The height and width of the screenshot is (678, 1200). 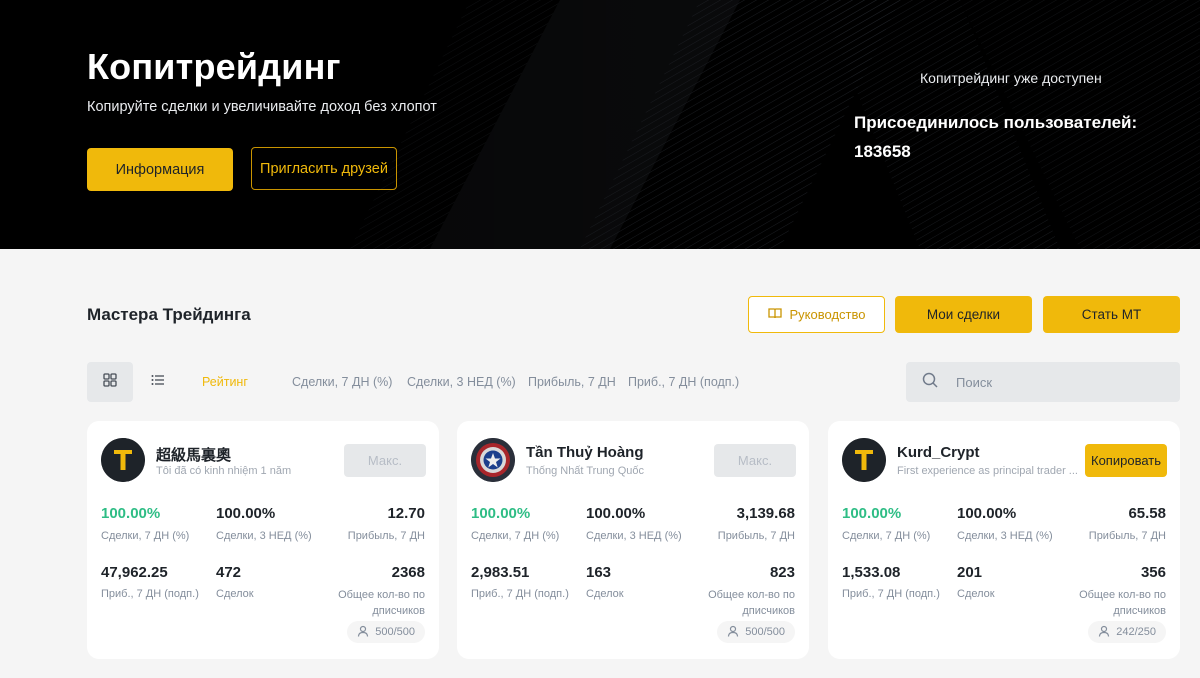 What do you see at coordinates (683, 382) in the screenshot?
I see `tab-subscriber-profit-7d: Приб., 7 ДН (подп.)` at bounding box center [683, 382].